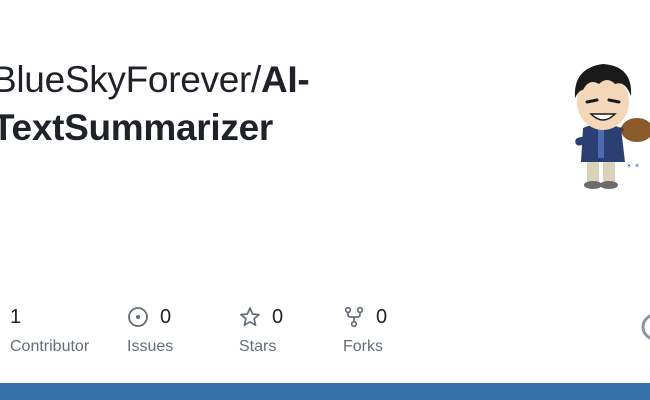  What do you see at coordinates (150, 330) in the screenshot?
I see `stat-issues: 0 Issues` at bounding box center [150, 330].